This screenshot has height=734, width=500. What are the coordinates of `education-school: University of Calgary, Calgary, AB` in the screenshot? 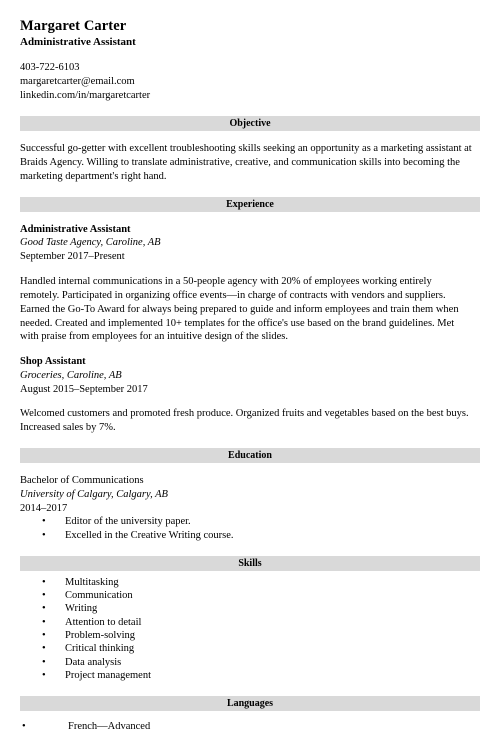 It's located at (94, 494).